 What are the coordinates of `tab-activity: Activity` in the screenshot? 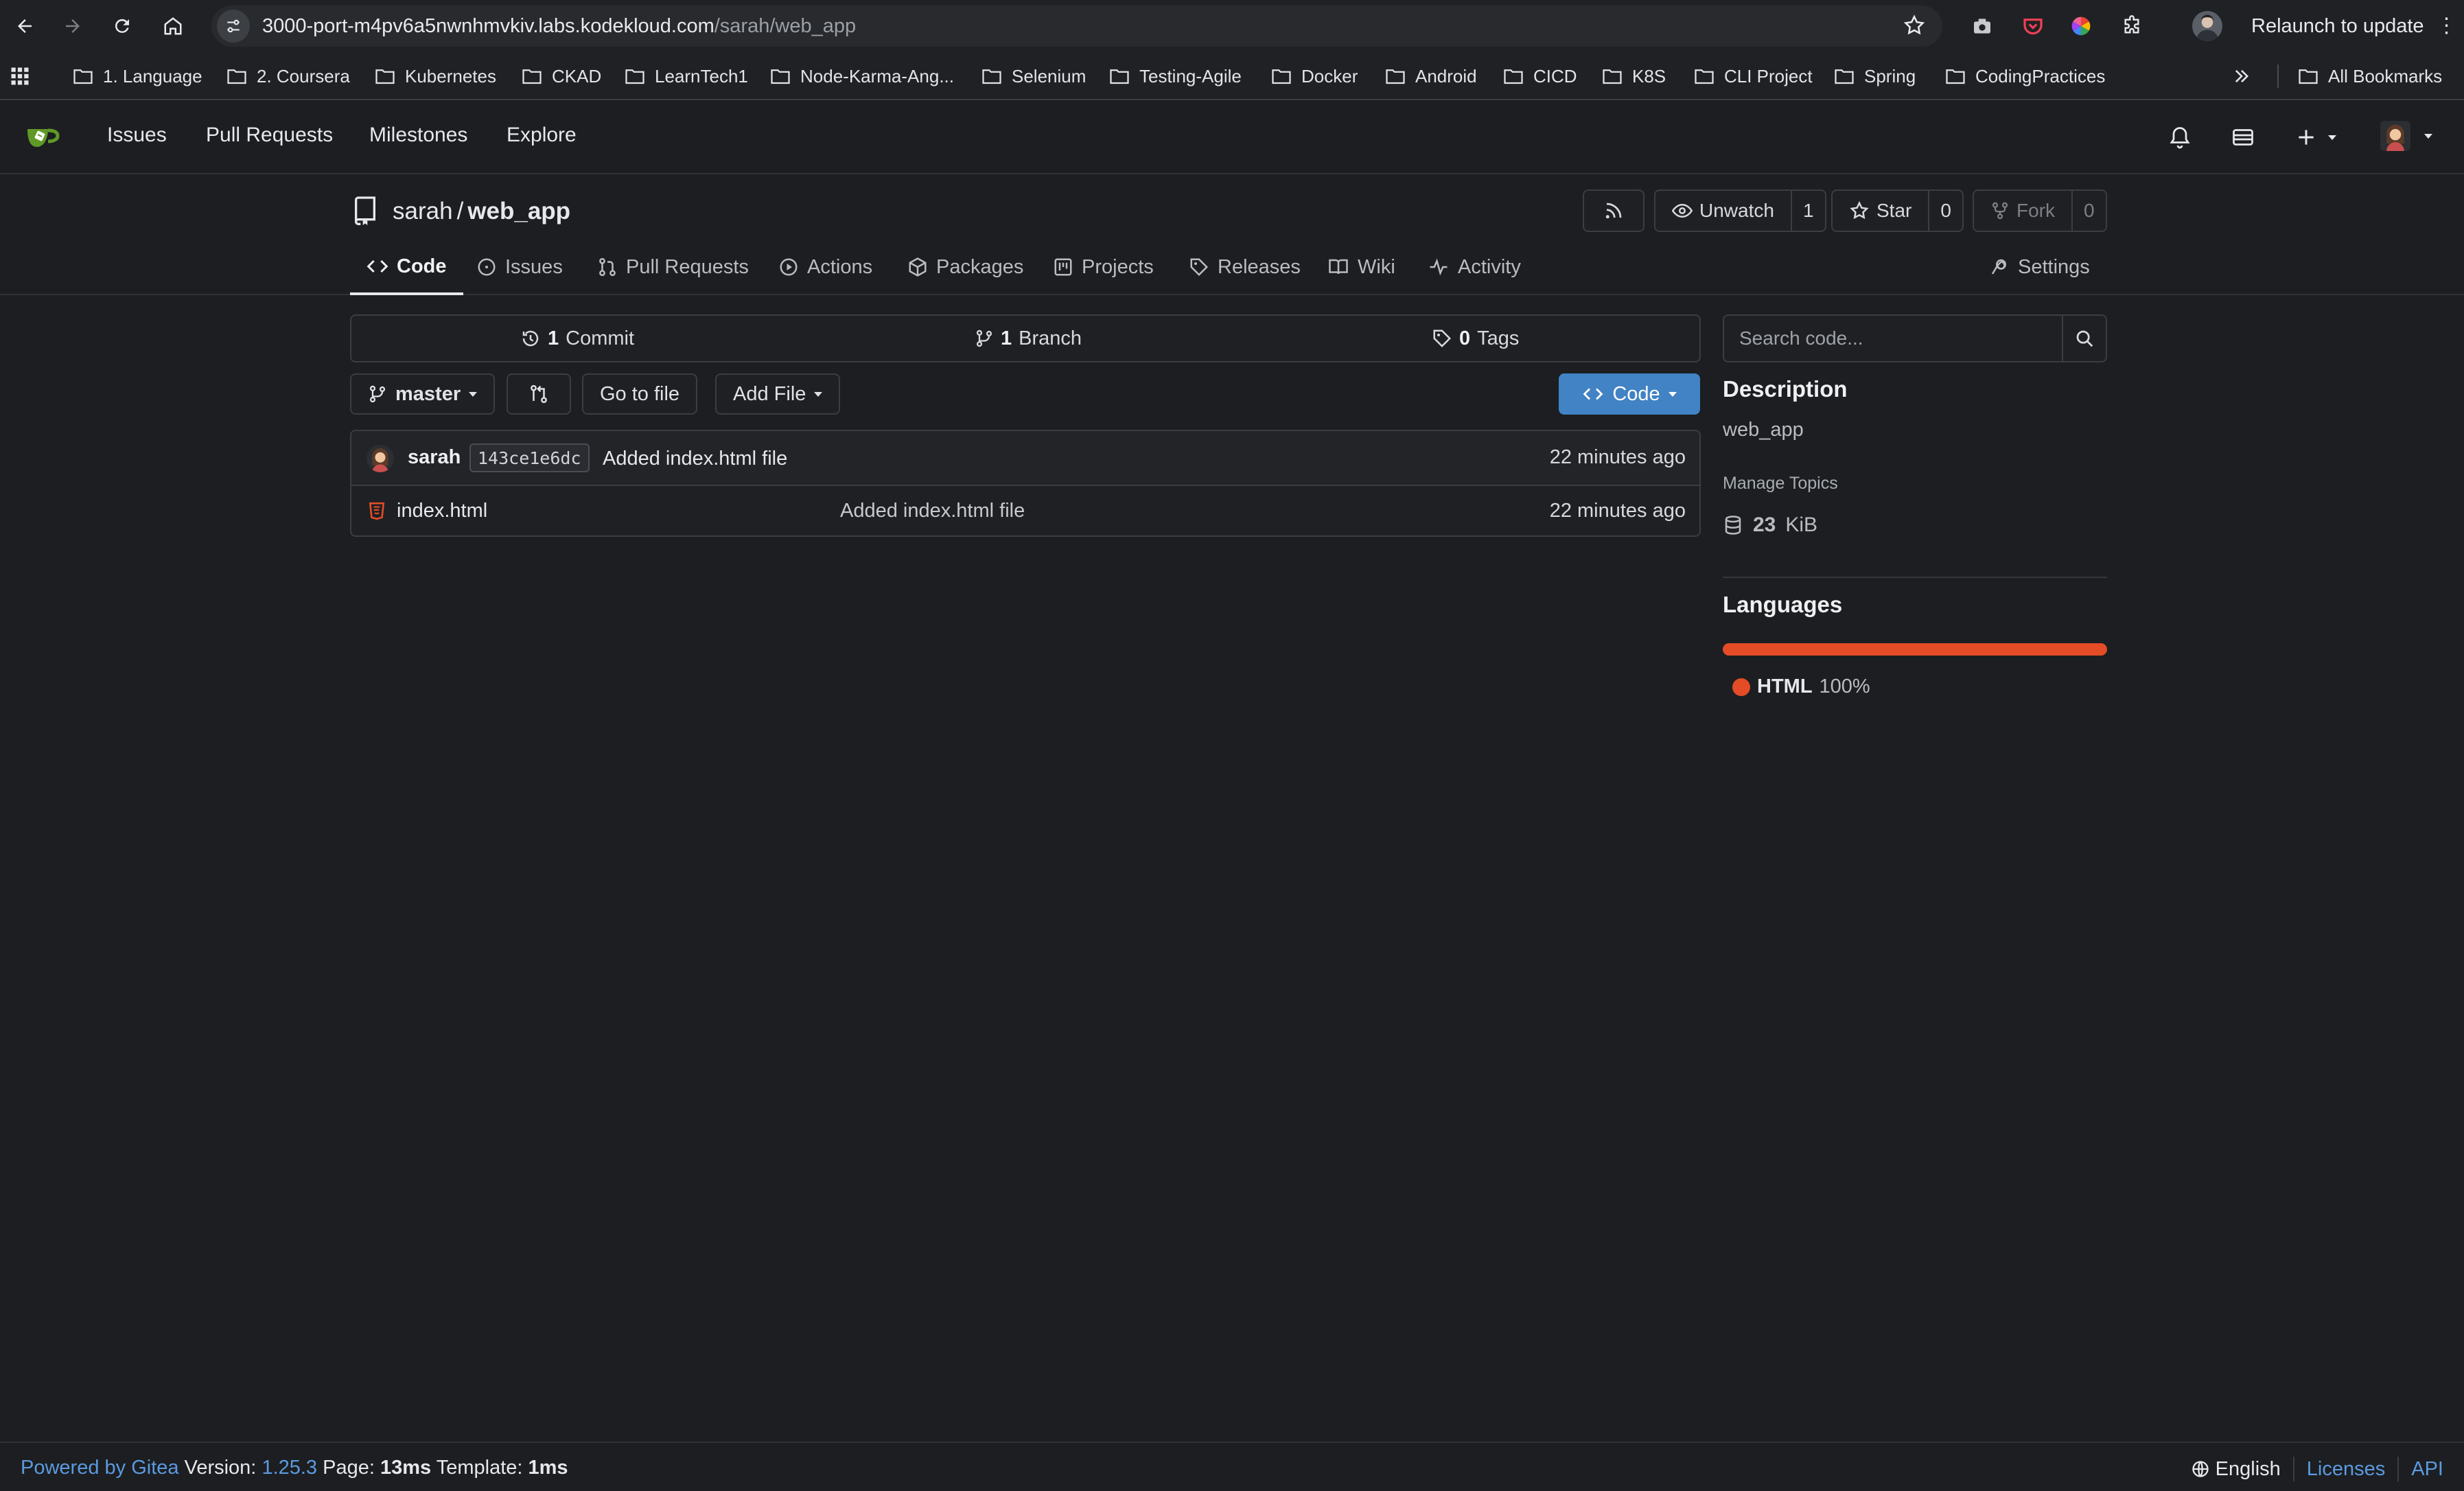 It's located at (1474, 267).